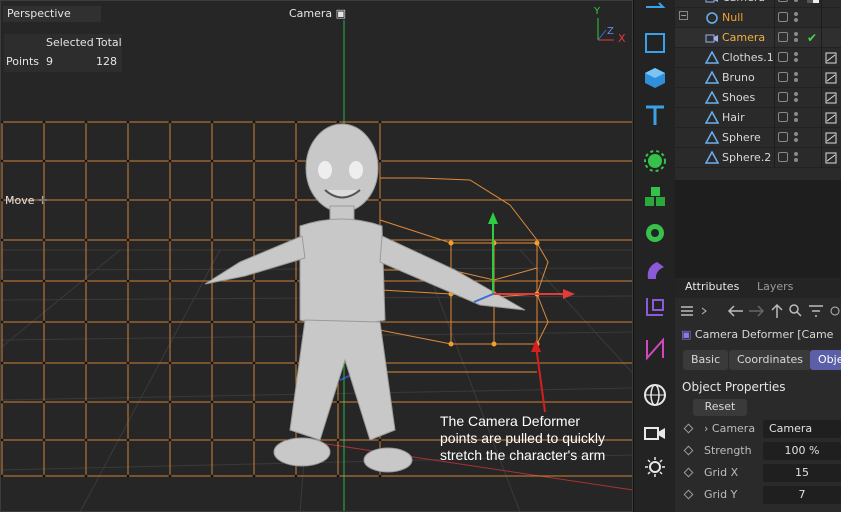 The width and height of the screenshot is (841, 512). Describe the element at coordinates (706, 360) in the screenshot. I see `subtab-basic: Basic` at that location.